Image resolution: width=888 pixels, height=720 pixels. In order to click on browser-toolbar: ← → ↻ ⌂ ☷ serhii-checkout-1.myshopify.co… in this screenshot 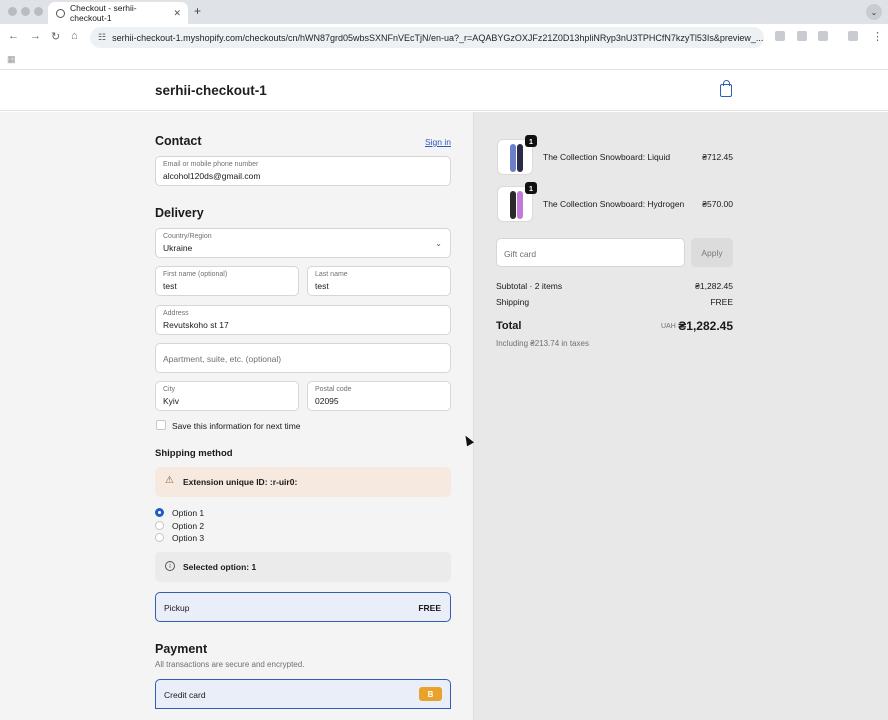, I will do `click(444, 37)`.